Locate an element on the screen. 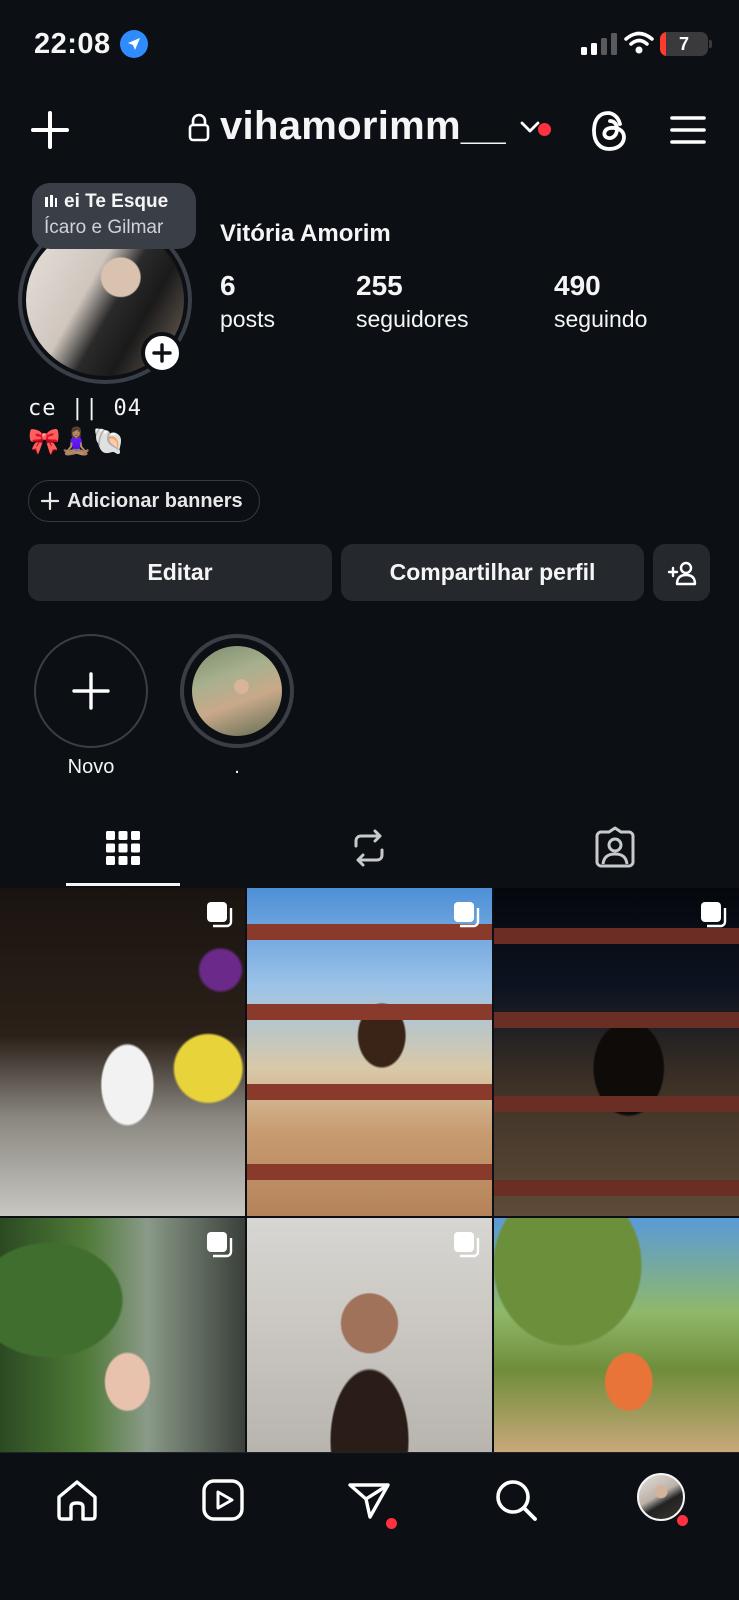 The height and width of the screenshot is (1600, 739). stat-following: 490 seguindo is located at coordinates (600, 301).